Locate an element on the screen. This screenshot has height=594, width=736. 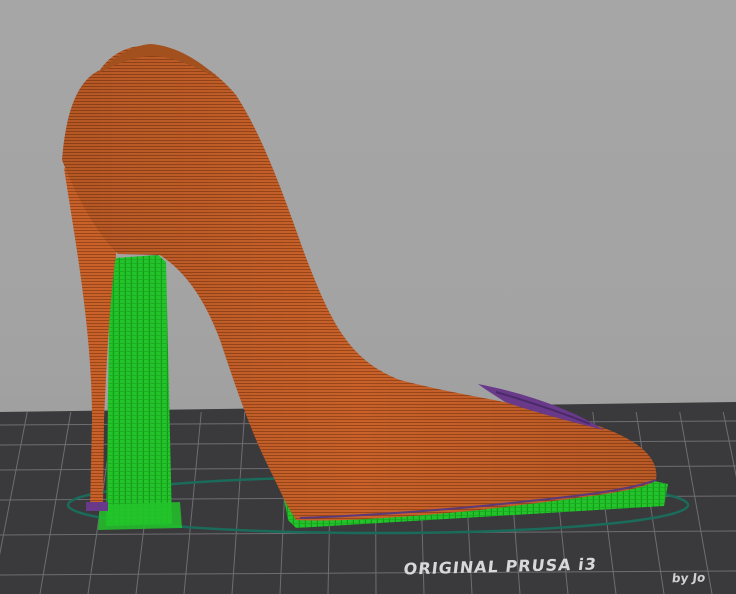
heel-support-base is located at coordinates (140, 516).